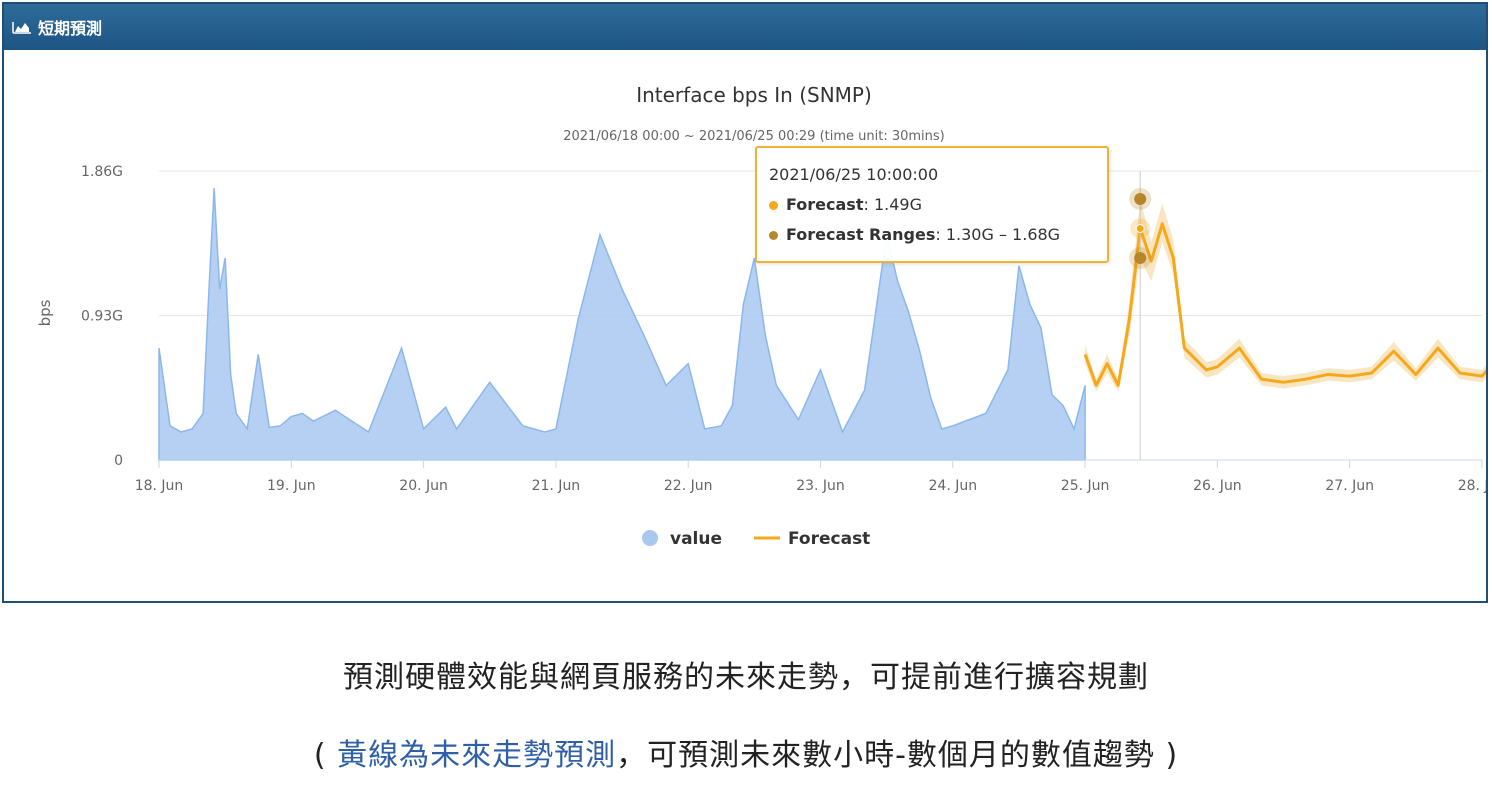 This screenshot has width=1492, height=800. What do you see at coordinates (688, 486) in the screenshot?
I see `x-tick-label: 22. Jun` at bounding box center [688, 486].